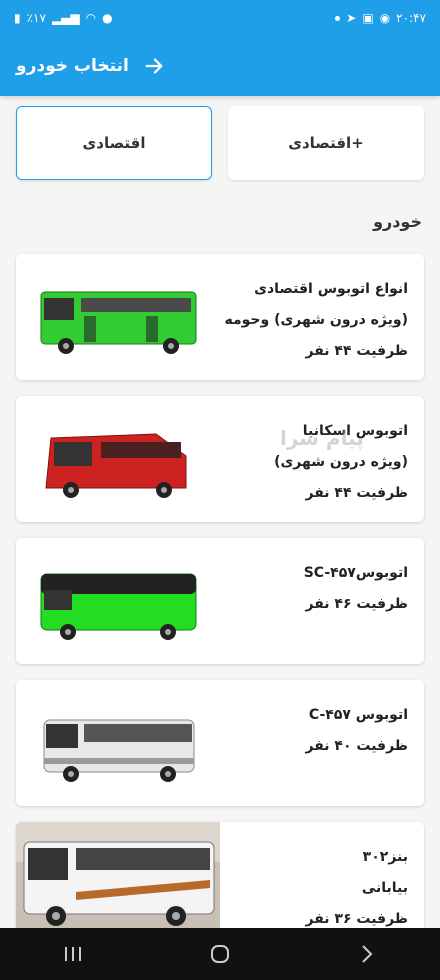 This screenshot has height=980, width=440. I want to click on battery-icon: ▮, so click(17, 18).